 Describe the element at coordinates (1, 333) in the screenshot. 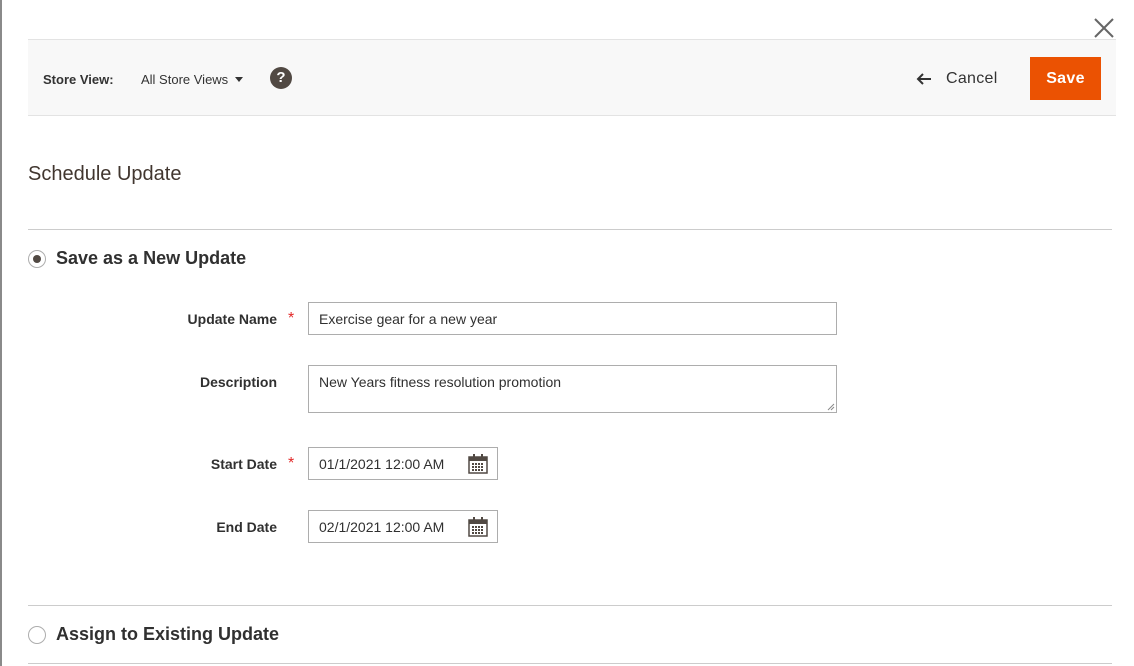

I see `page-edge` at that location.